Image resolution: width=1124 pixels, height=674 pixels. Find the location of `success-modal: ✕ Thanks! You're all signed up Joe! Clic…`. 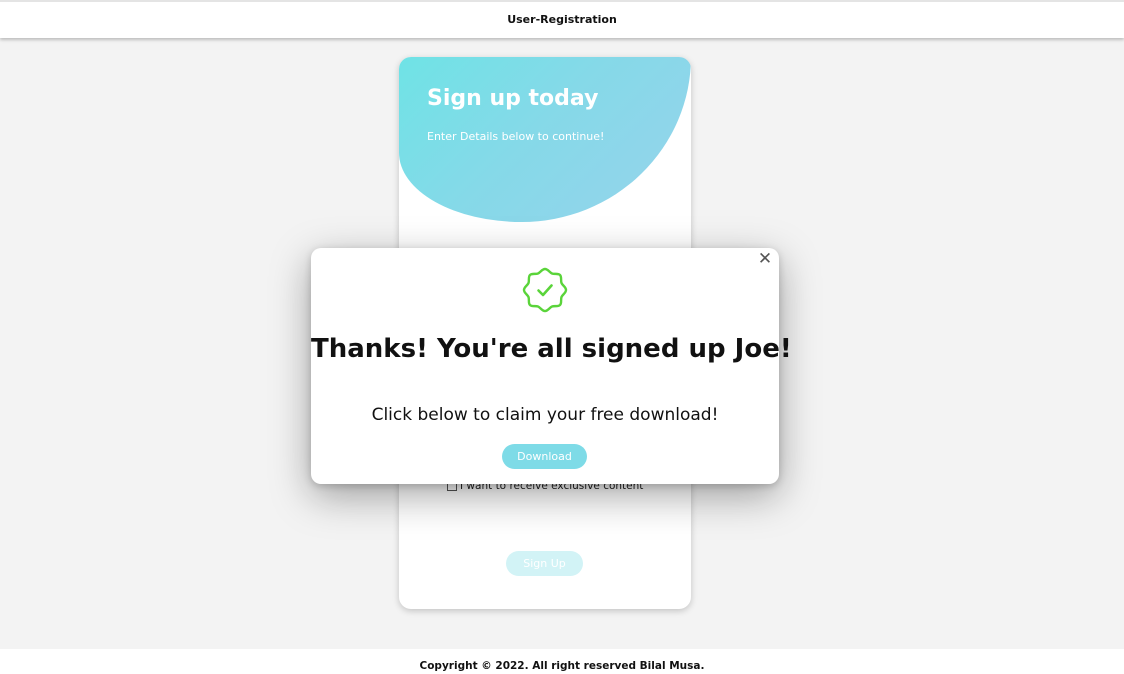

success-modal: ✕ Thanks! You're all signed up Joe! Clic… is located at coordinates (551, 366).